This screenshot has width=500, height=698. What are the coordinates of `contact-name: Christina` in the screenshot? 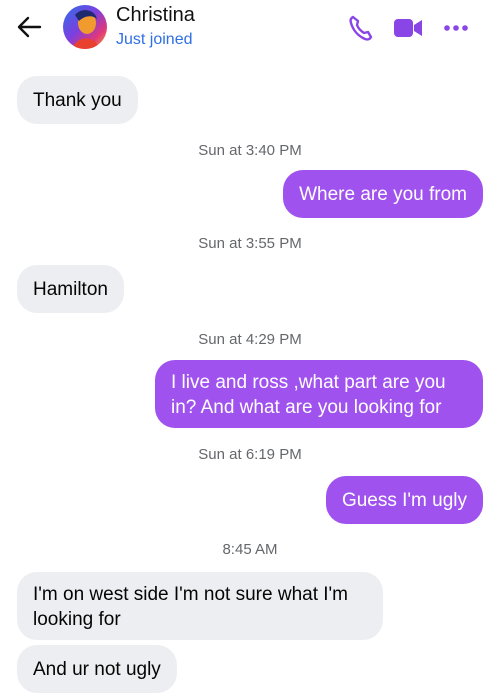 It's located at (155, 15).